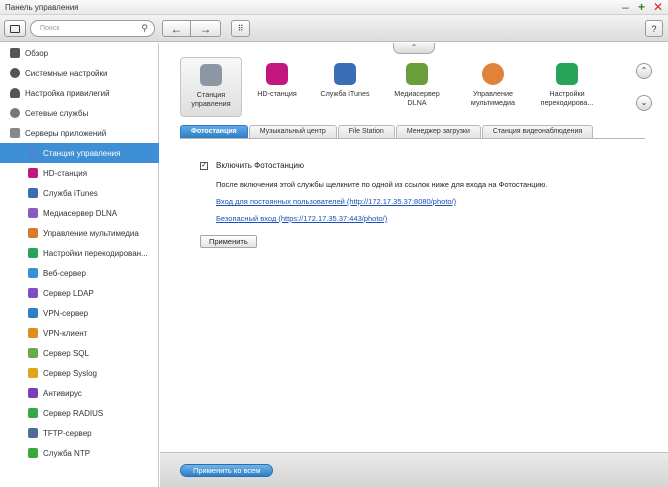  I want to click on tab-download-manager: Менеджер загрузки, so click(438, 131).